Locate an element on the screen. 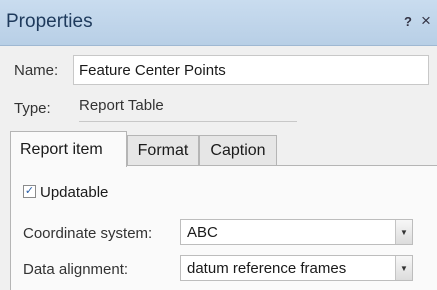 This screenshot has width=437, height=290. help-button: ? is located at coordinates (408, 21).